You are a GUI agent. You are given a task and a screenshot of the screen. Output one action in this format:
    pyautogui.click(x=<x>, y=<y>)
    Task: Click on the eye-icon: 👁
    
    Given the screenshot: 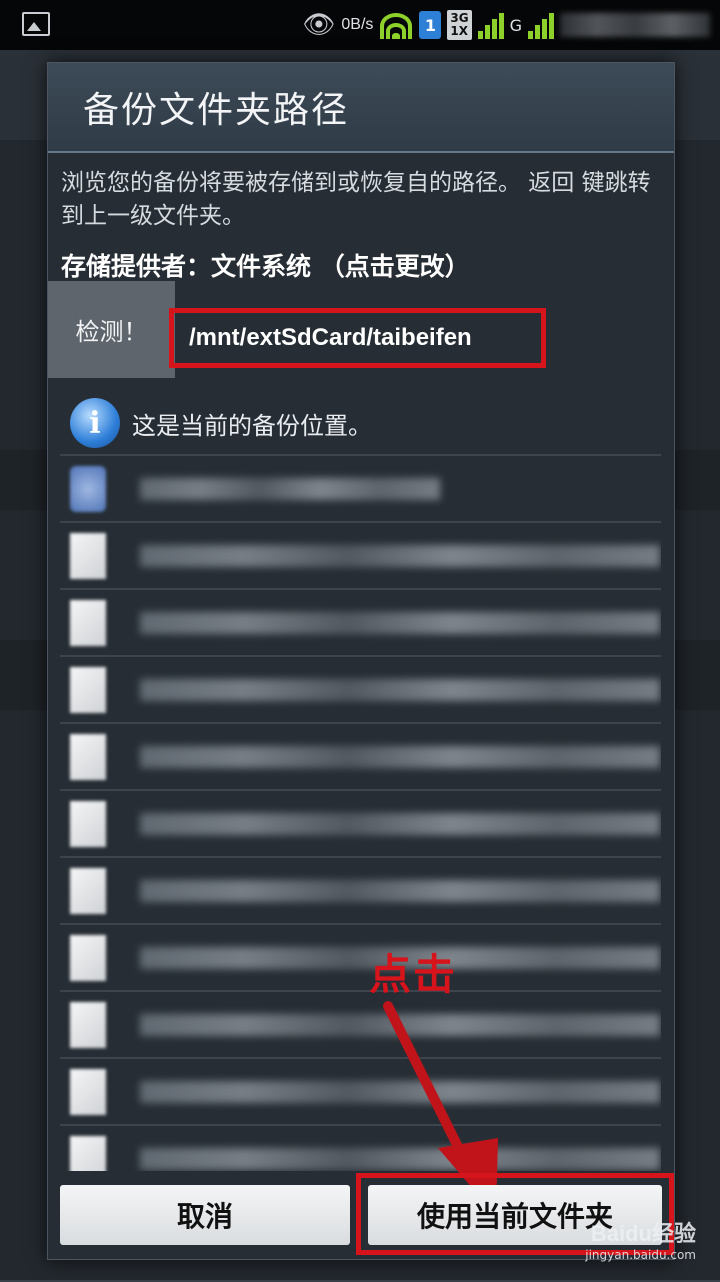 What is the action you would take?
    pyautogui.click(x=319, y=25)
    